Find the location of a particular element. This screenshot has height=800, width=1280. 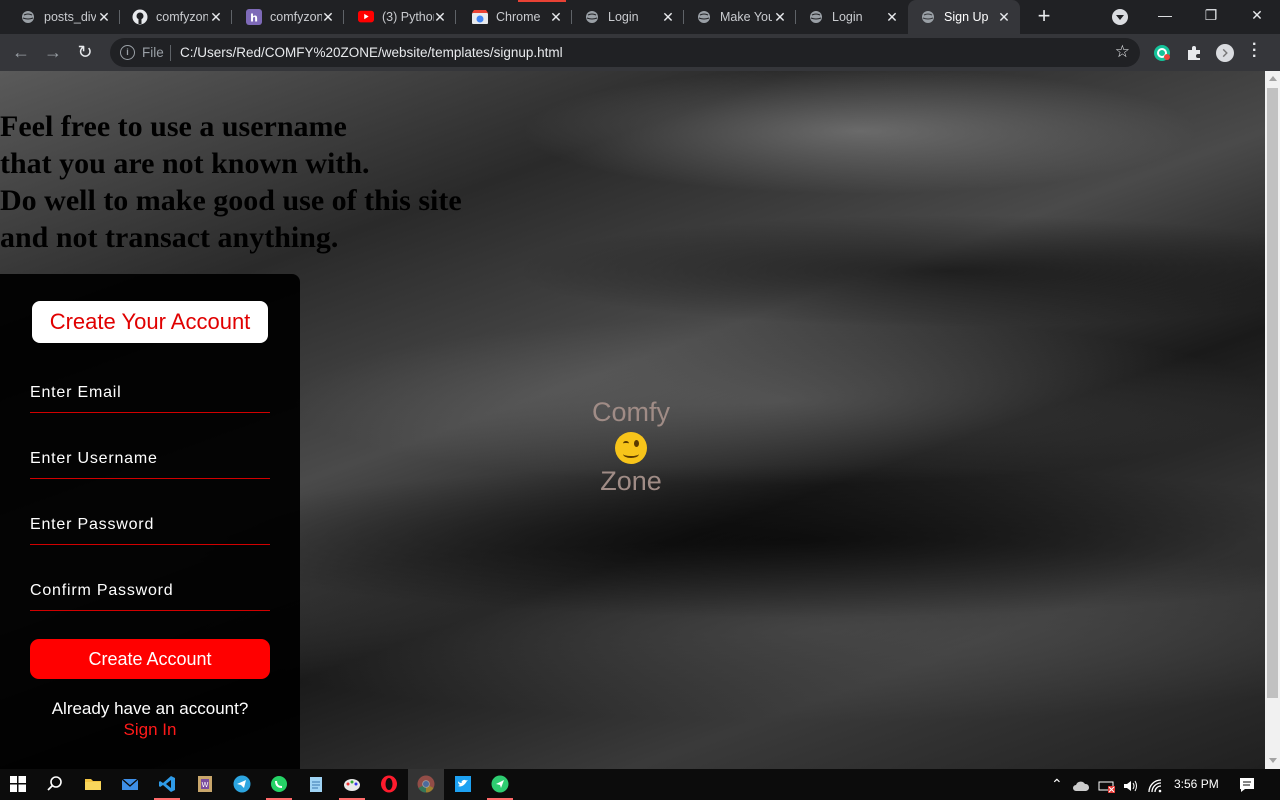

scroll-up-arrow-icon is located at coordinates (1273, 78).